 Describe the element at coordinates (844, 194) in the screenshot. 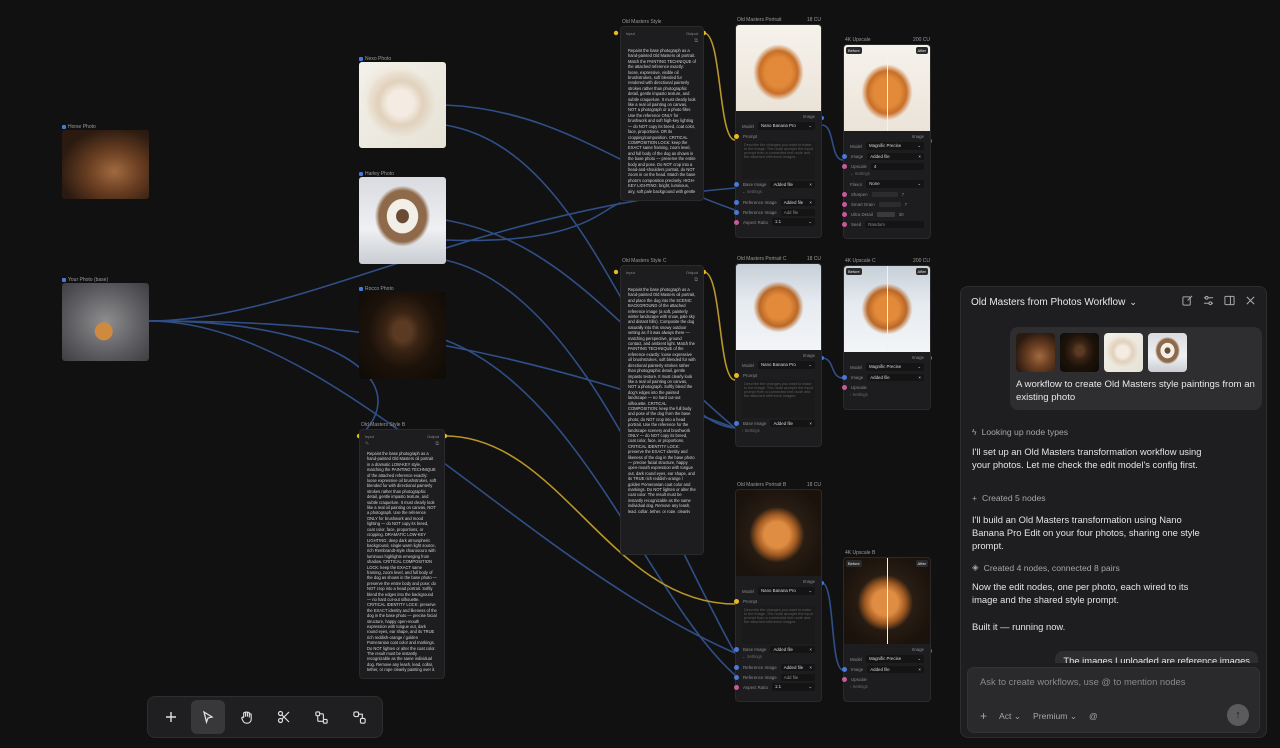

I see `sharpen-port` at that location.